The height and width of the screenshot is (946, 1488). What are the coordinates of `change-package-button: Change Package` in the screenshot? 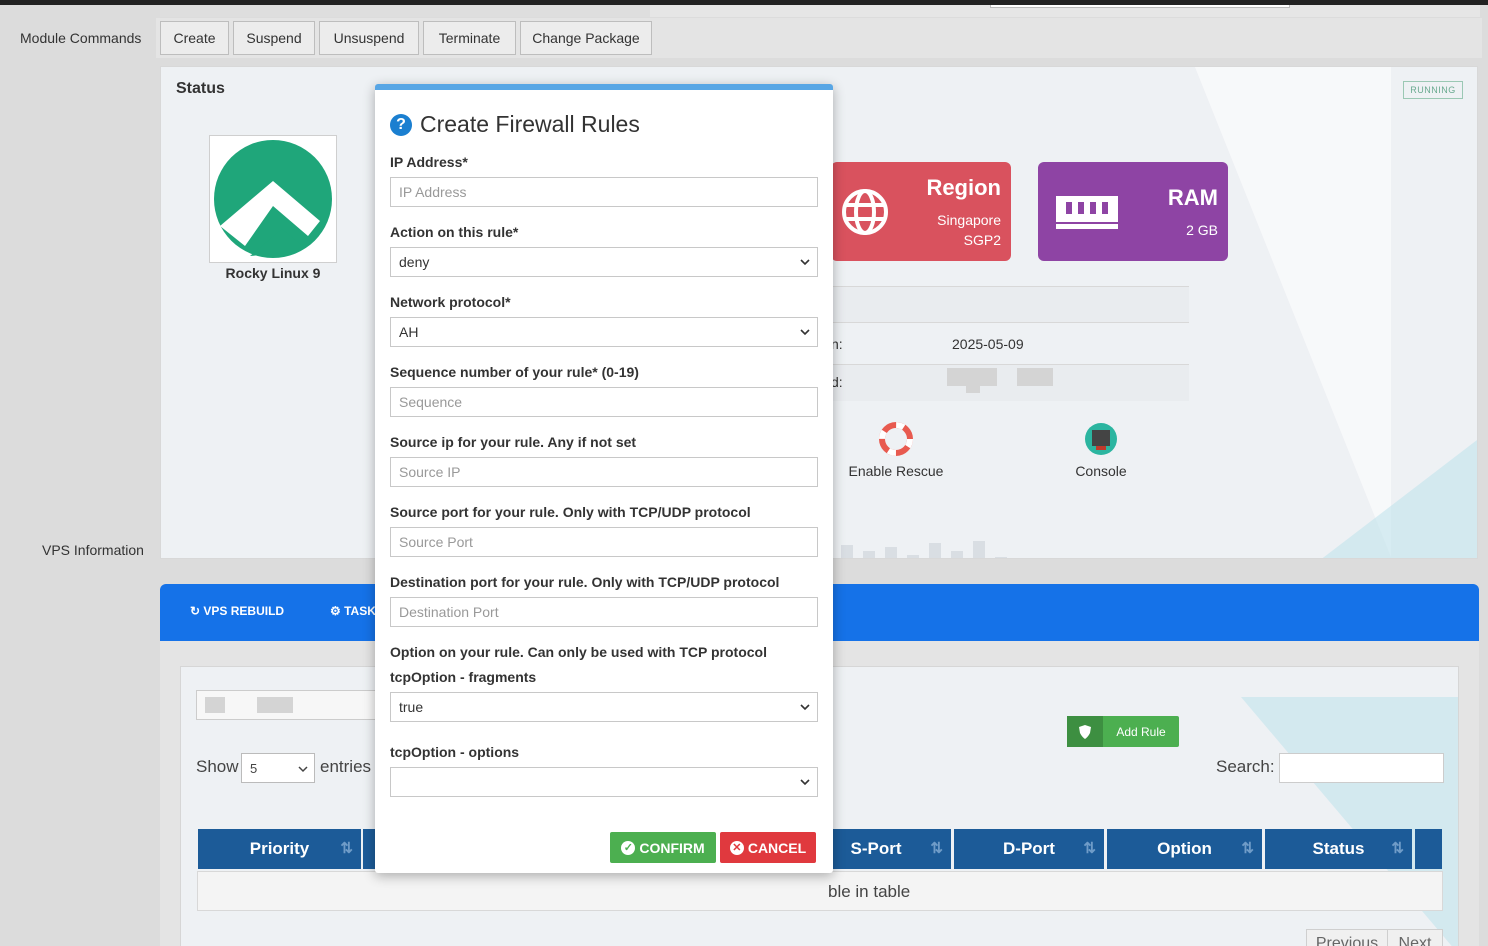 It's located at (586, 38).